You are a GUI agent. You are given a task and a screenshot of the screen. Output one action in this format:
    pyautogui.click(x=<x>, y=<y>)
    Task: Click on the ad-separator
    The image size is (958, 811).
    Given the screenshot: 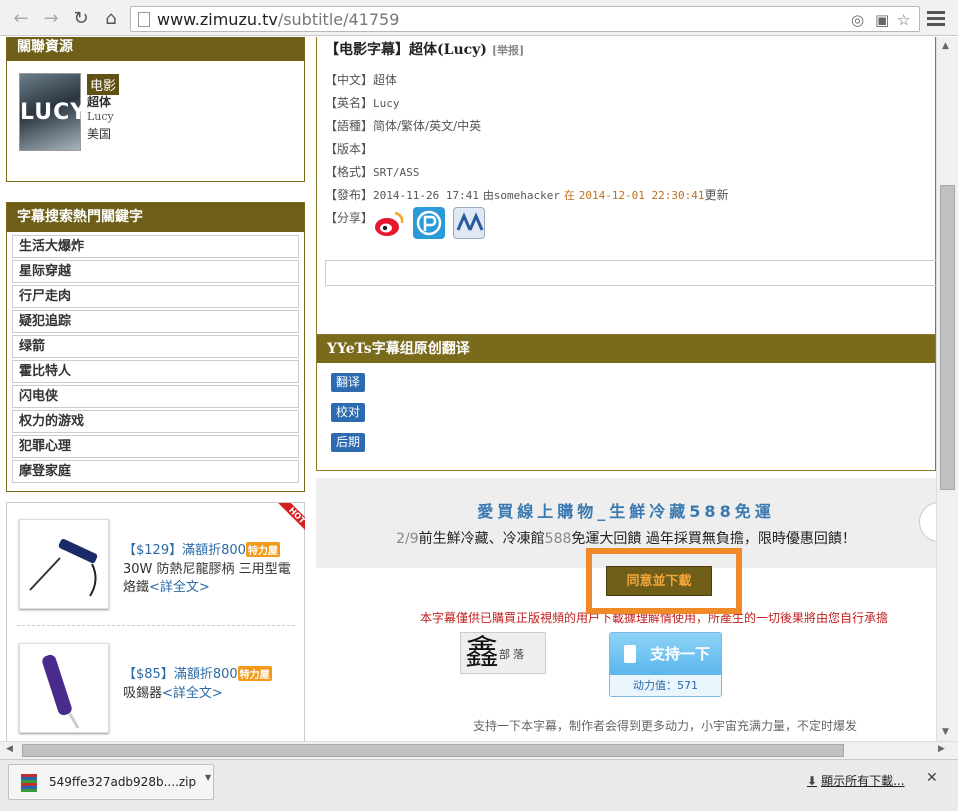 What is the action you would take?
    pyautogui.click(x=156, y=625)
    